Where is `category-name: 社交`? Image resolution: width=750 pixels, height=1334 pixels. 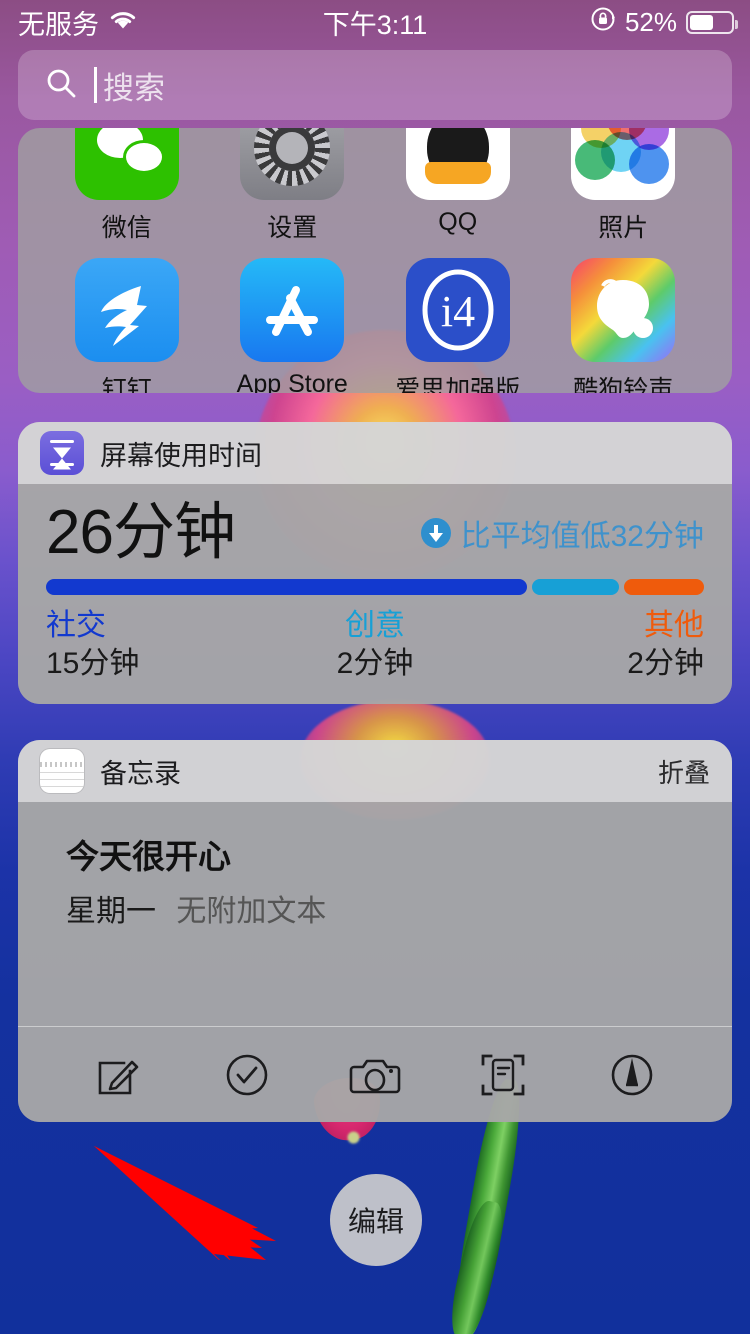 category-name: 社交 is located at coordinates (76, 626).